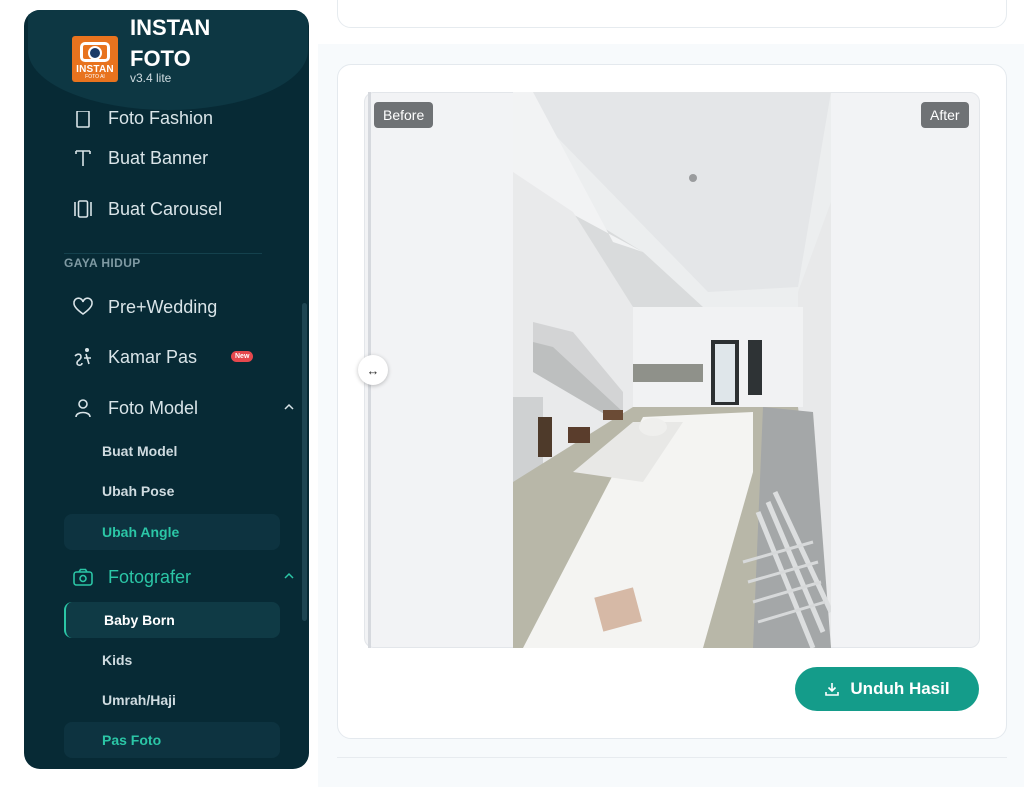  I want to click on sidebar-subitem-pas-foto: Pas Foto, so click(172, 740).